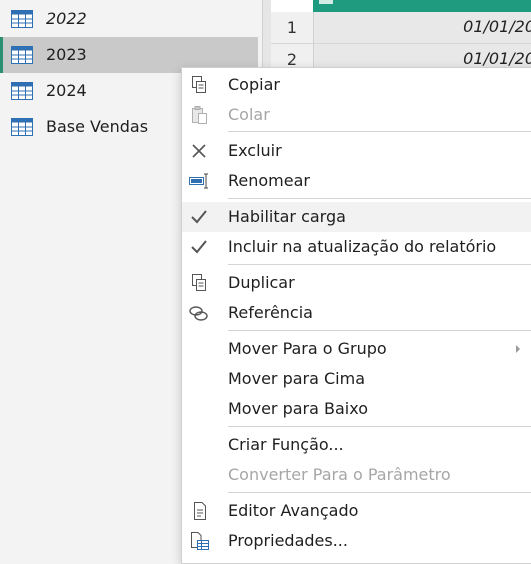 The height and width of the screenshot is (564, 531). I want to click on column-type-icon, so click(326, 2).